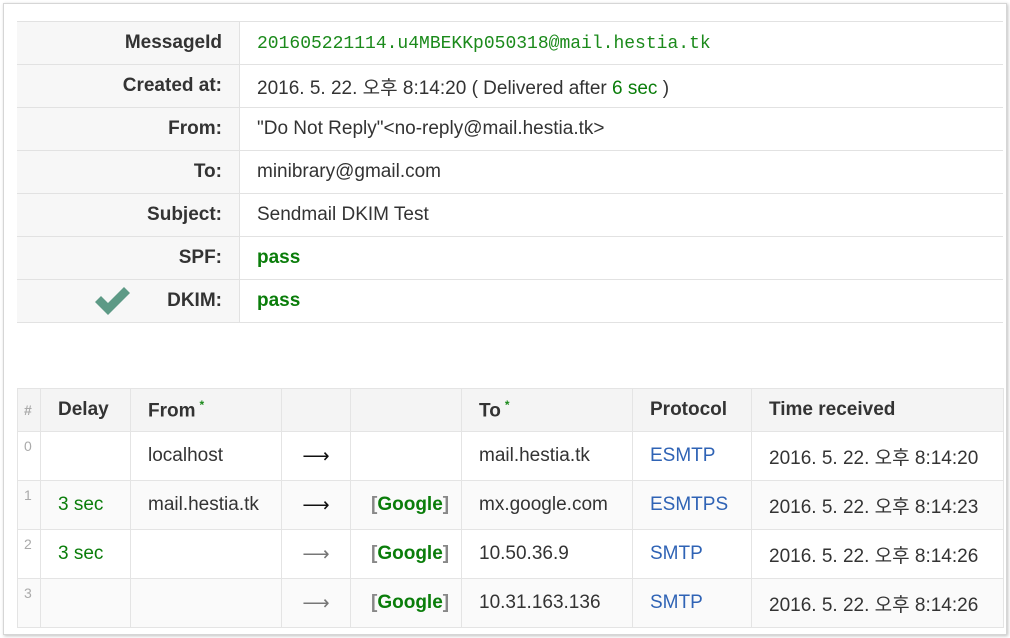  I want to click on hop-to: mx.google.com, so click(547, 505).